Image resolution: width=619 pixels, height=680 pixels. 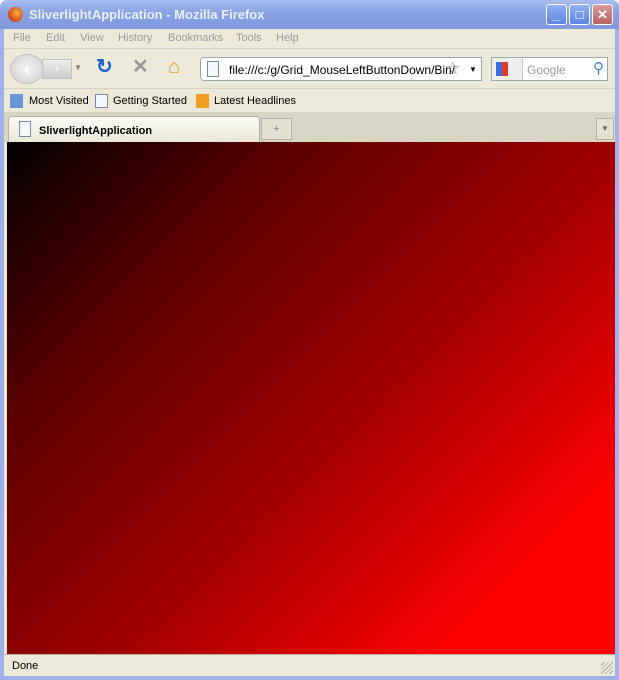 What do you see at coordinates (92, 38) in the screenshot?
I see `menu-view: View` at bounding box center [92, 38].